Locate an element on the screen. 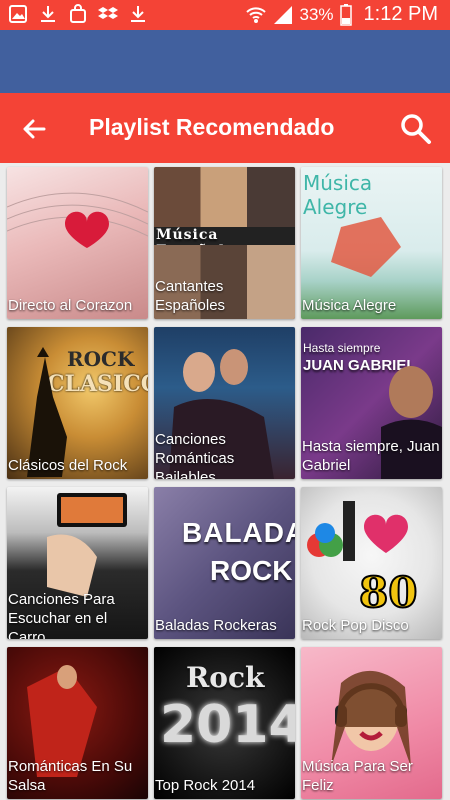  wifi-icon is located at coordinates (256, 14).